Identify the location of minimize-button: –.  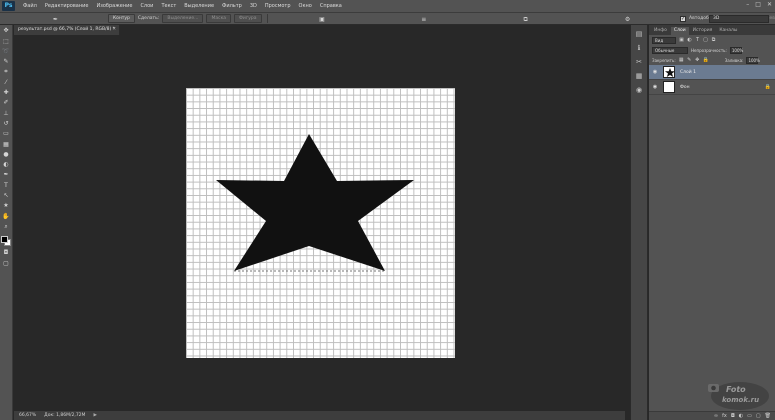
(747, 4).